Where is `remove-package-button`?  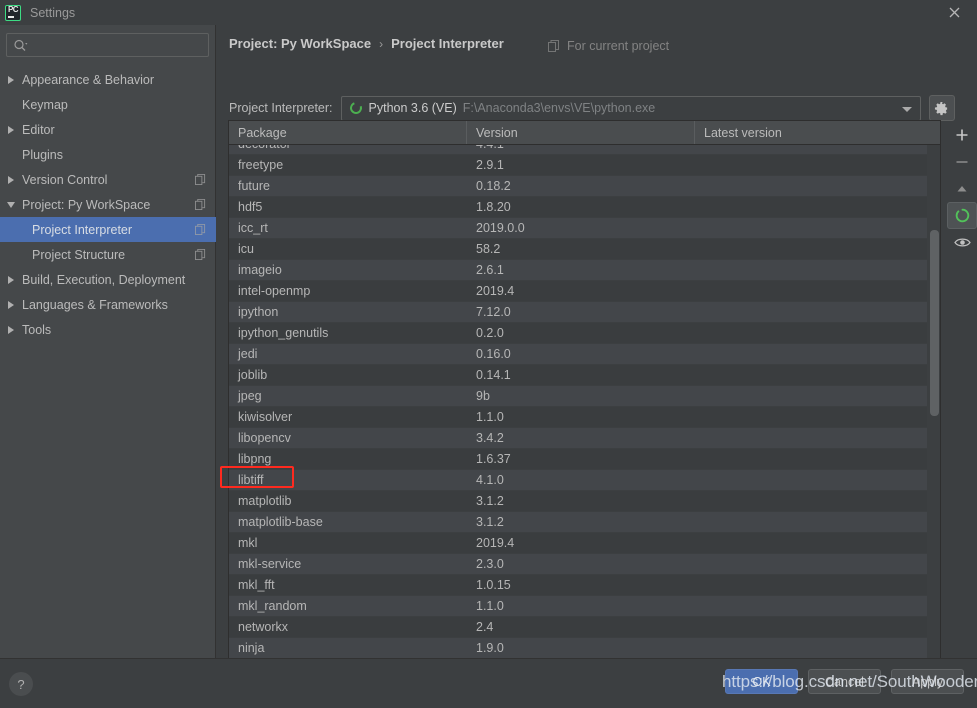 remove-package-button is located at coordinates (962, 161).